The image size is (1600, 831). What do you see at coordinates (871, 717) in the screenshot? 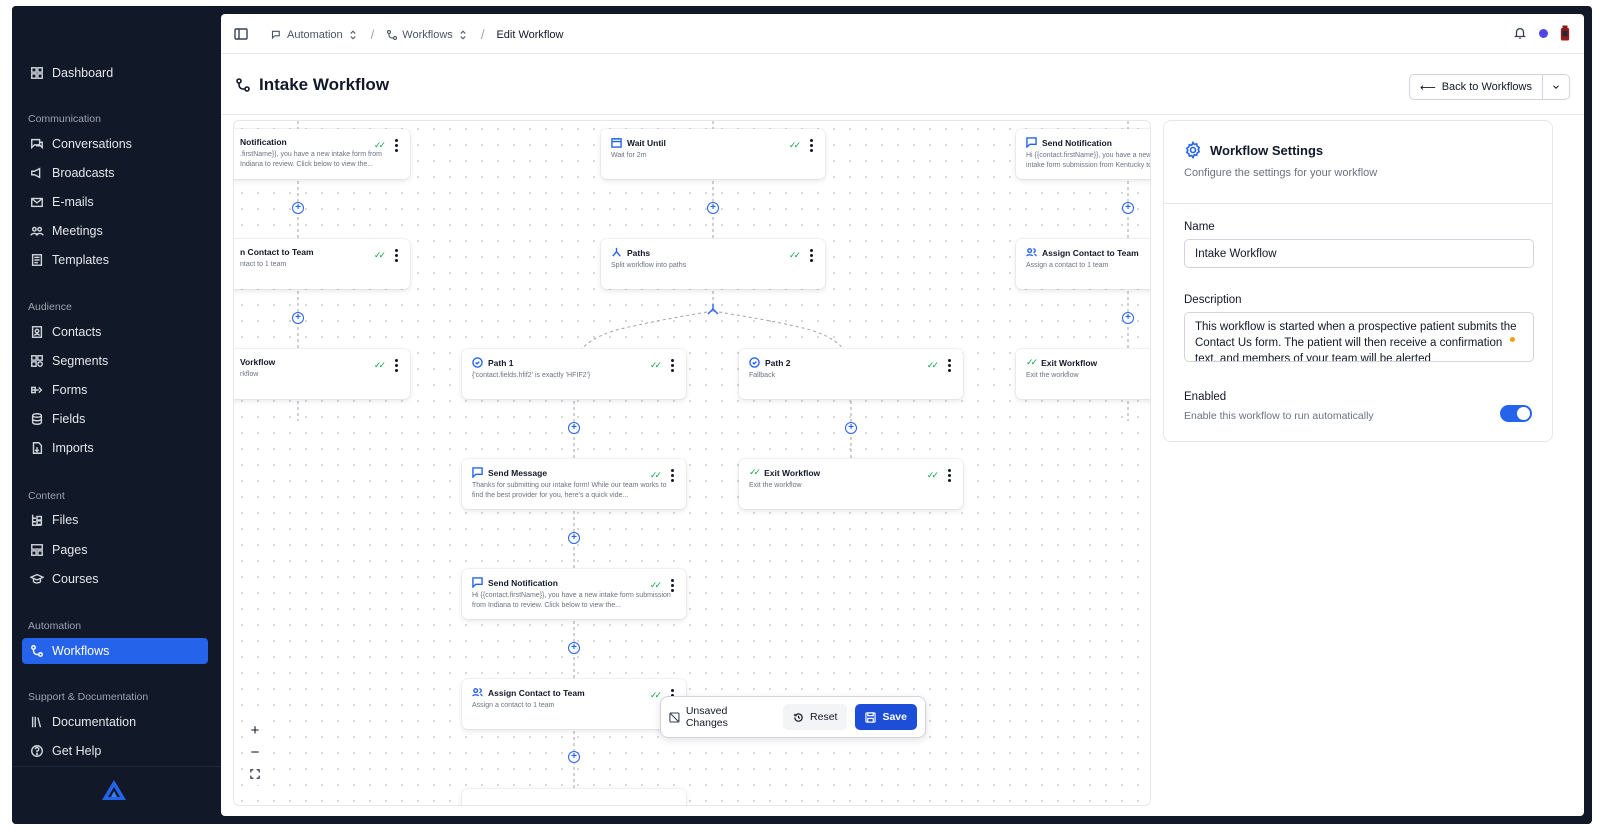
I see `save-icon` at bounding box center [871, 717].